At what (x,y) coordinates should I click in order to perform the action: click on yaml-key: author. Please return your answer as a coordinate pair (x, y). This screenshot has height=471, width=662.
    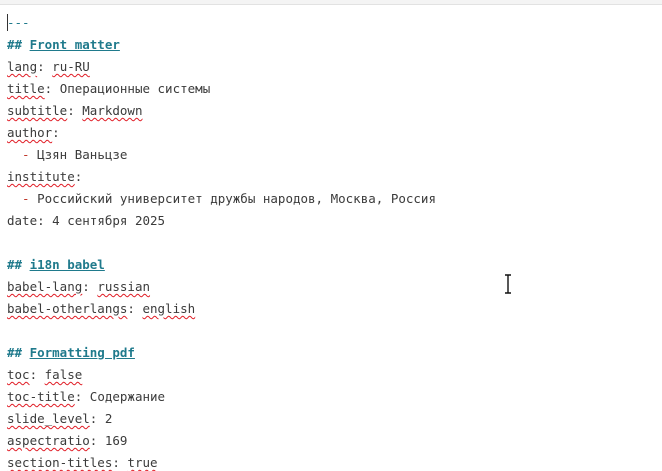
    Looking at the image, I should click on (30, 132).